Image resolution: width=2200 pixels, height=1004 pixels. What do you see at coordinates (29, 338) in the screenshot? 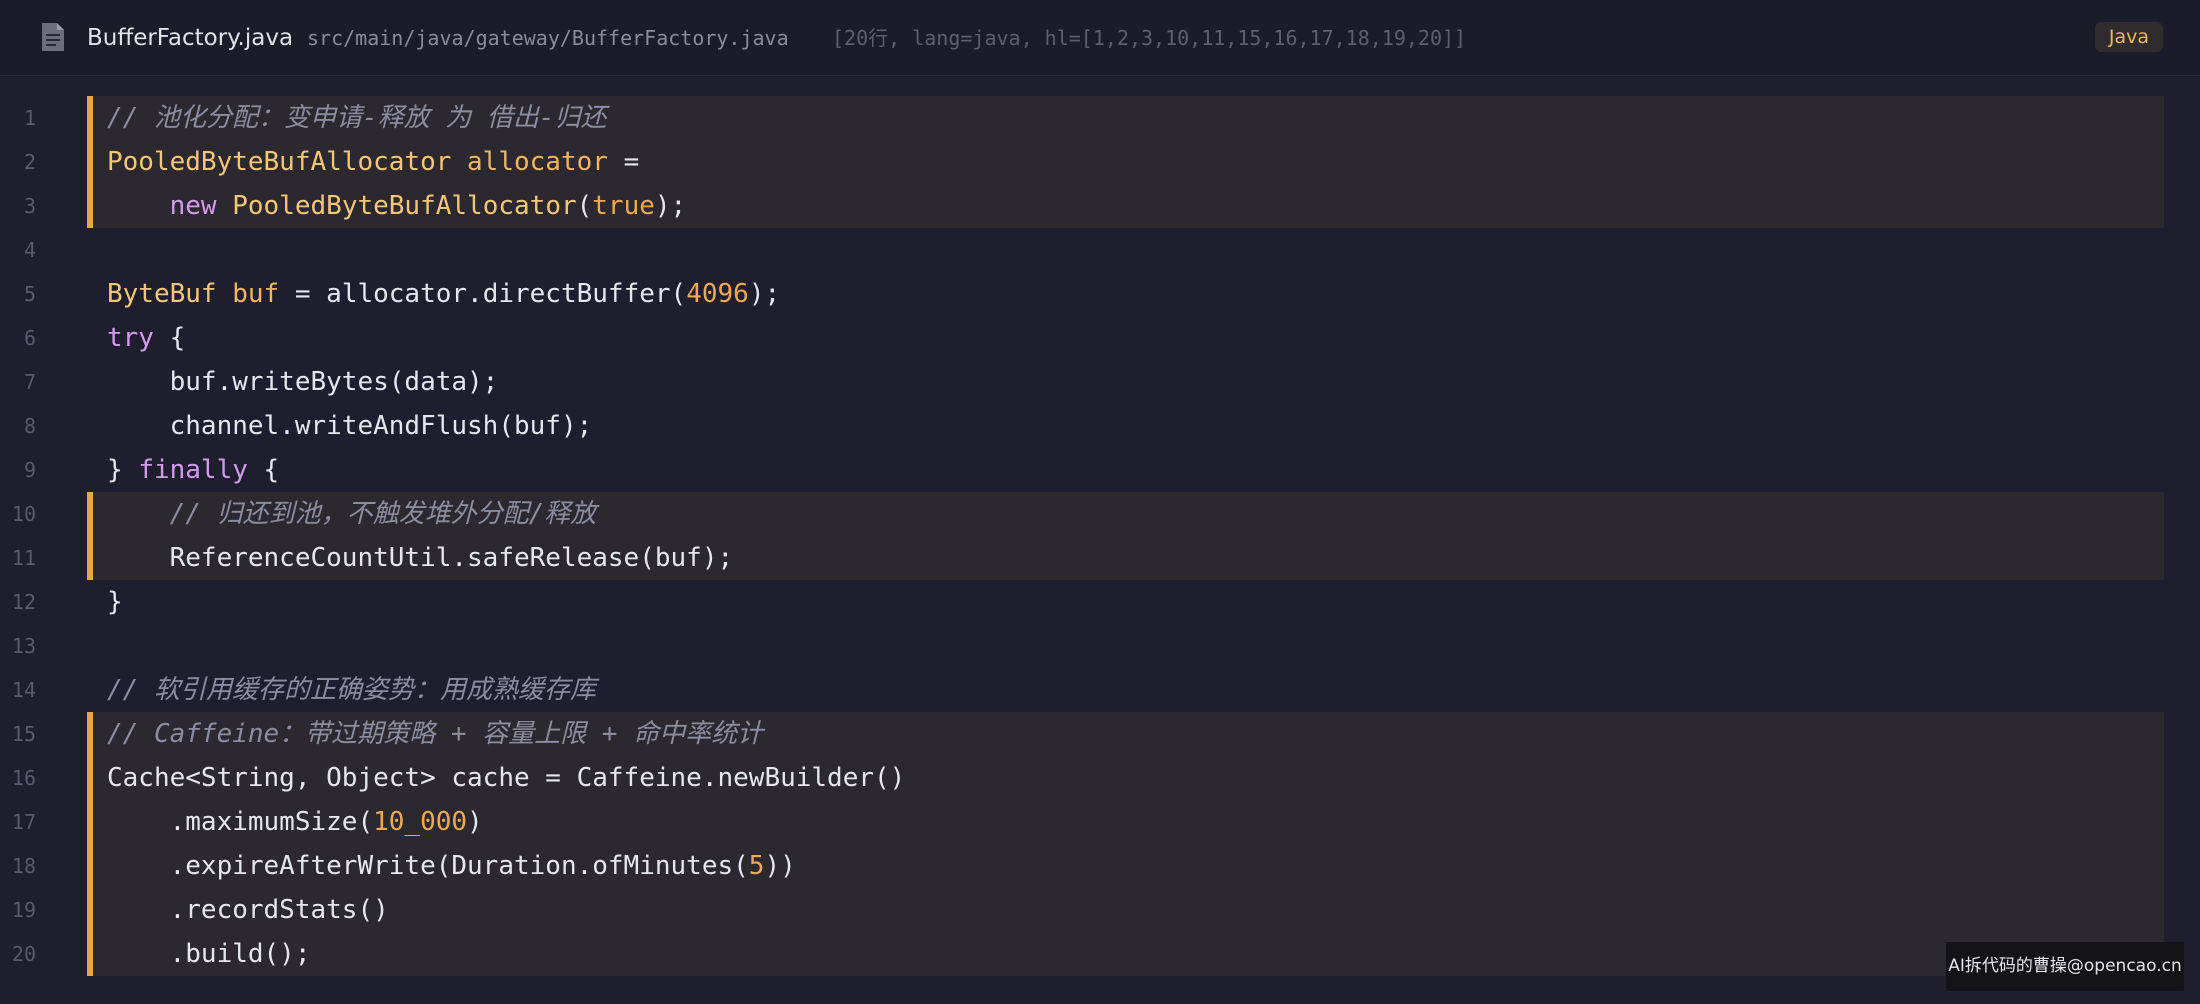
I see `line-number: 6` at bounding box center [29, 338].